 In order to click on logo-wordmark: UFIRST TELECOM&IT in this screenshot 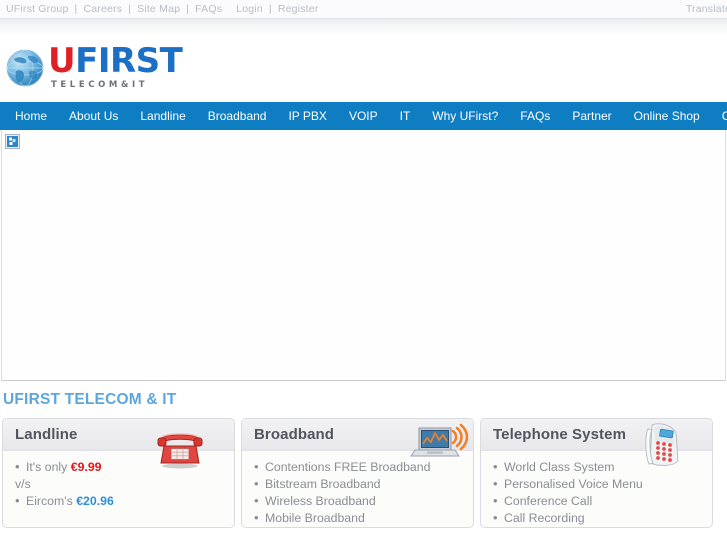, I will do `click(115, 66)`.